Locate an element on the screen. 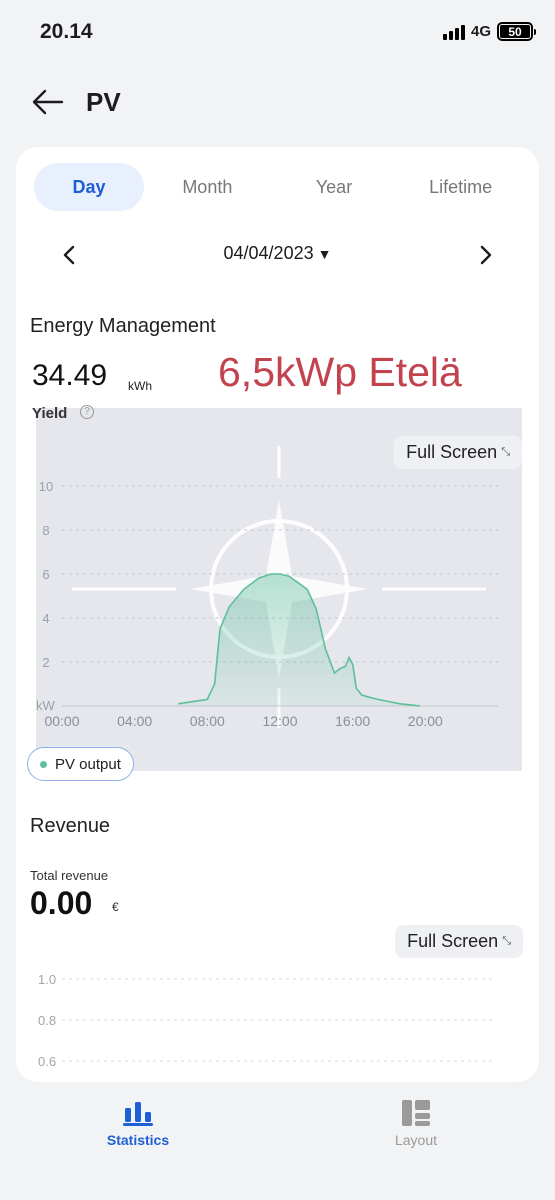 This screenshot has width=555, height=1200. revenue-full-screen-button: Full Screen ⤡ is located at coordinates (459, 941).